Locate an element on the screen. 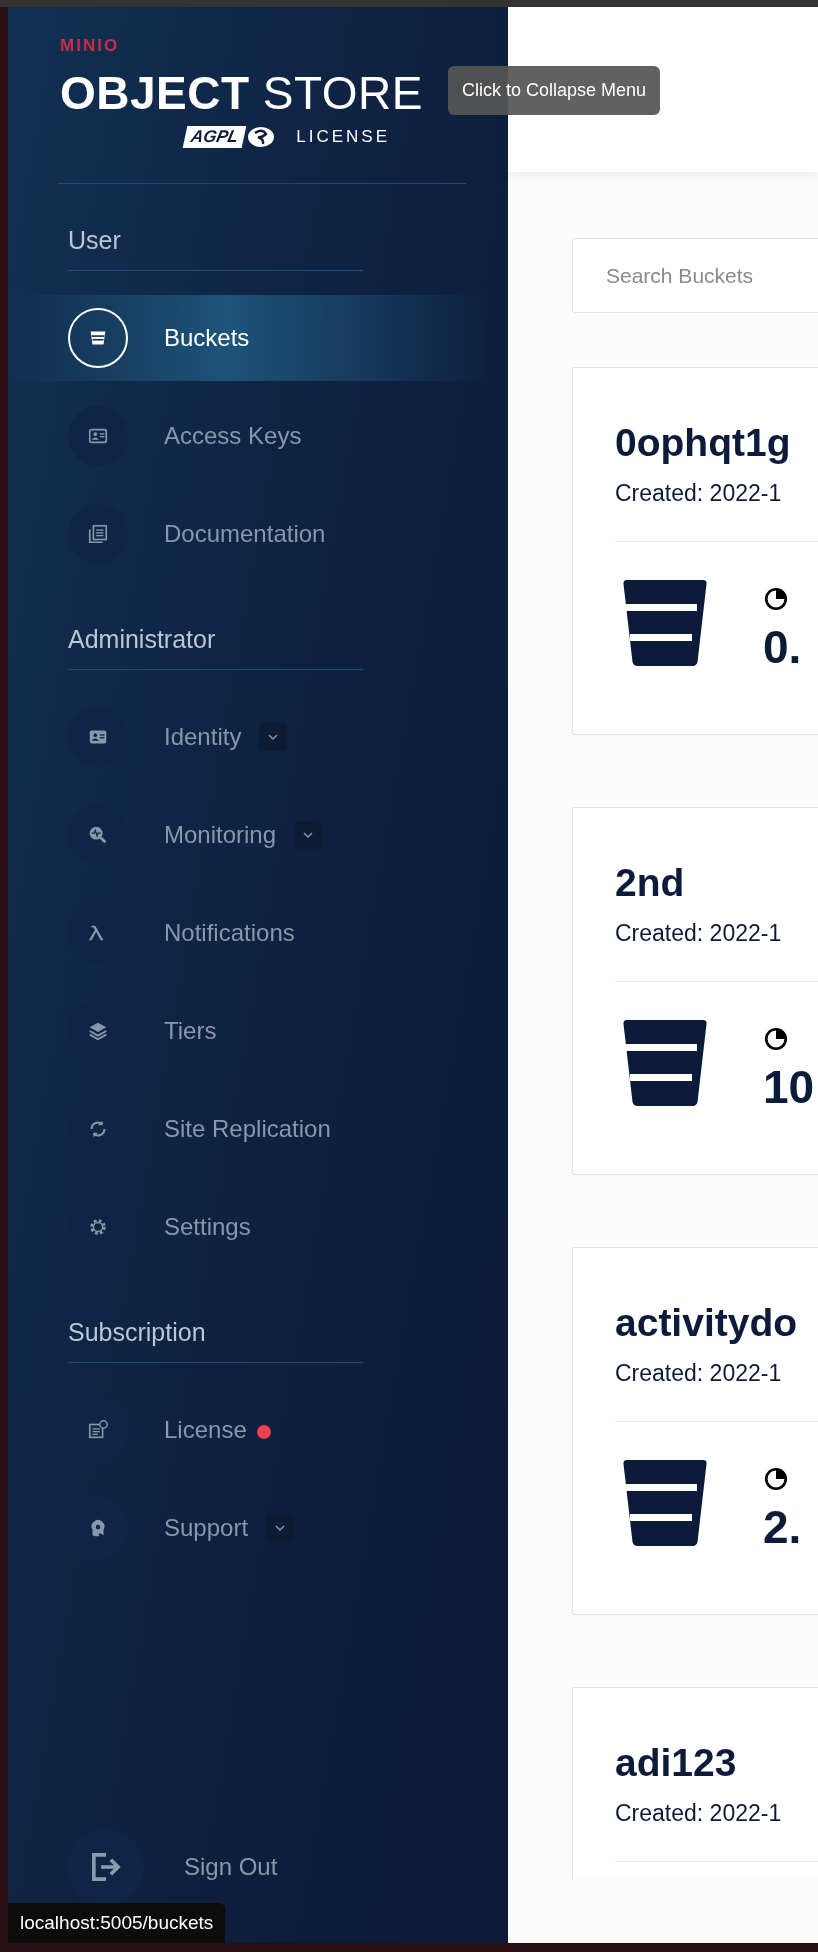 This screenshot has width=818, height=1952. bucket-name: activitydo is located at coordinates (707, 1323).